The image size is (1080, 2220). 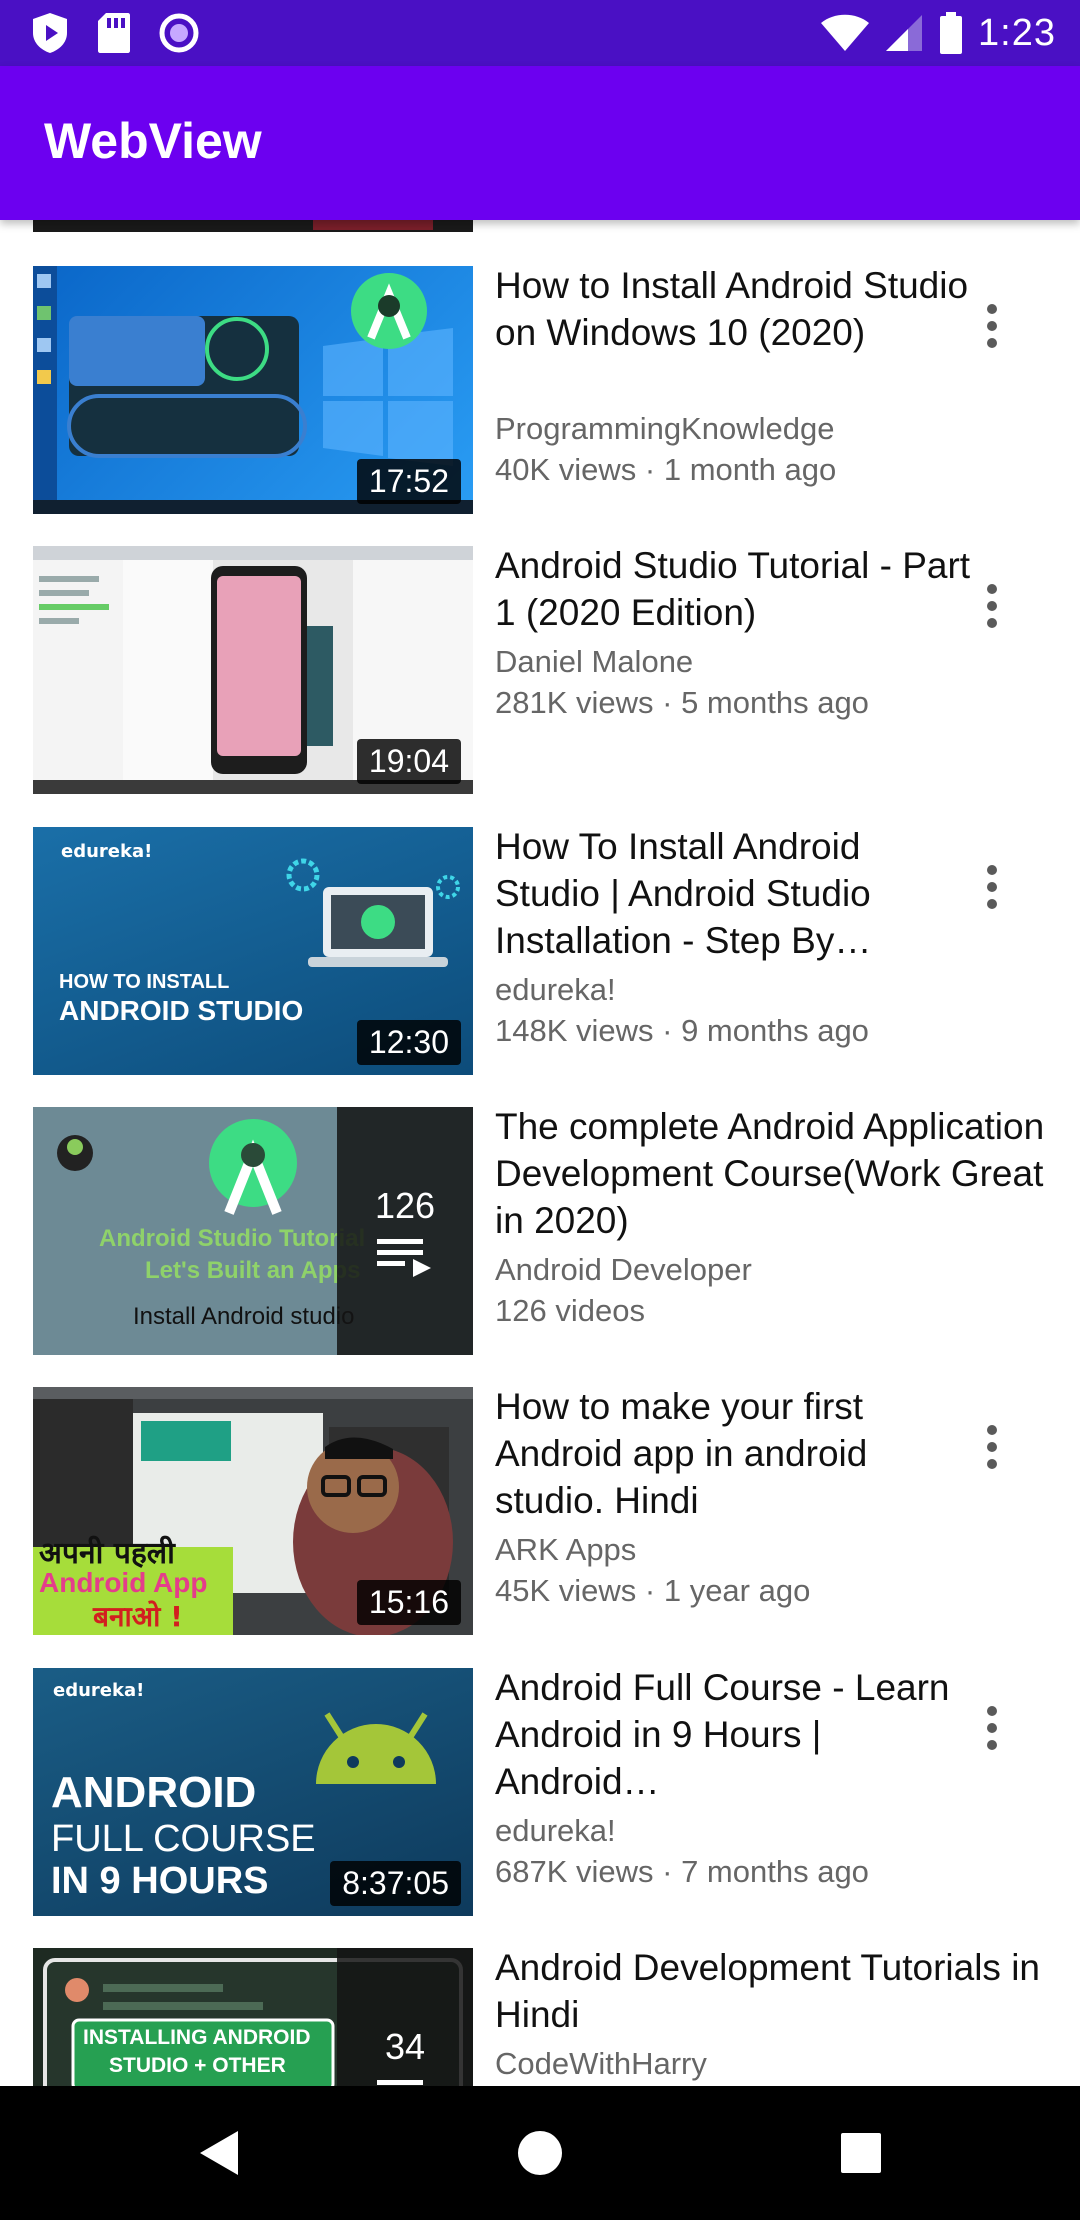 I want to click on record-icon, so click(x=179, y=33).